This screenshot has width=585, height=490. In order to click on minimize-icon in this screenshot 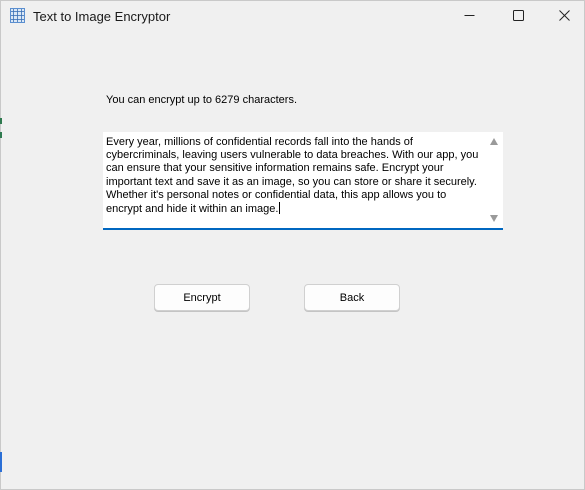, I will do `click(469, 17)`.